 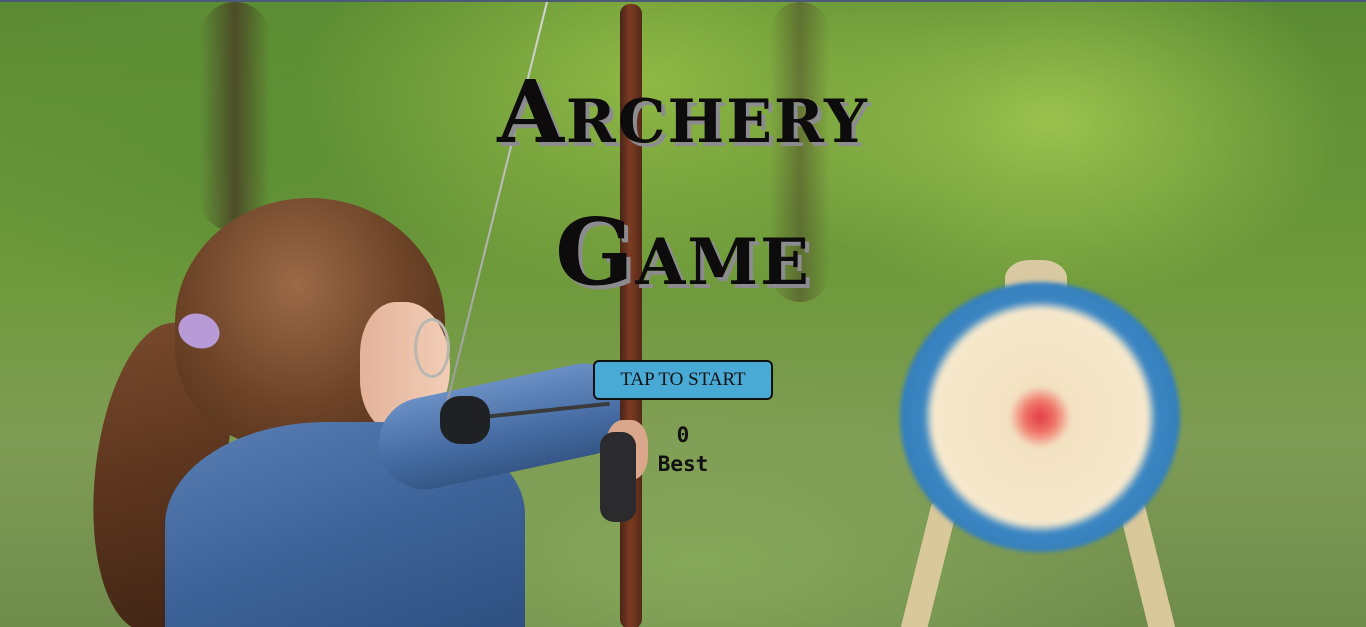 What do you see at coordinates (683, 112) in the screenshot?
I see `game-title-line1: Archery` at bounding box center [683, 112].